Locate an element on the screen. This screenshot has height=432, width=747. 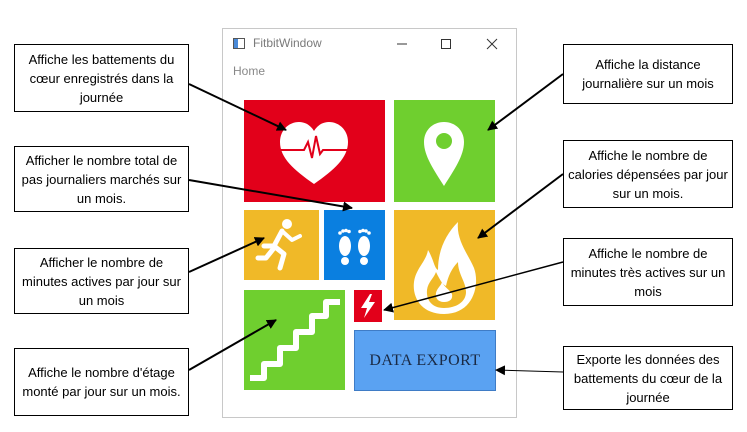
map-pin-icon is located at coordinates (444, 154).